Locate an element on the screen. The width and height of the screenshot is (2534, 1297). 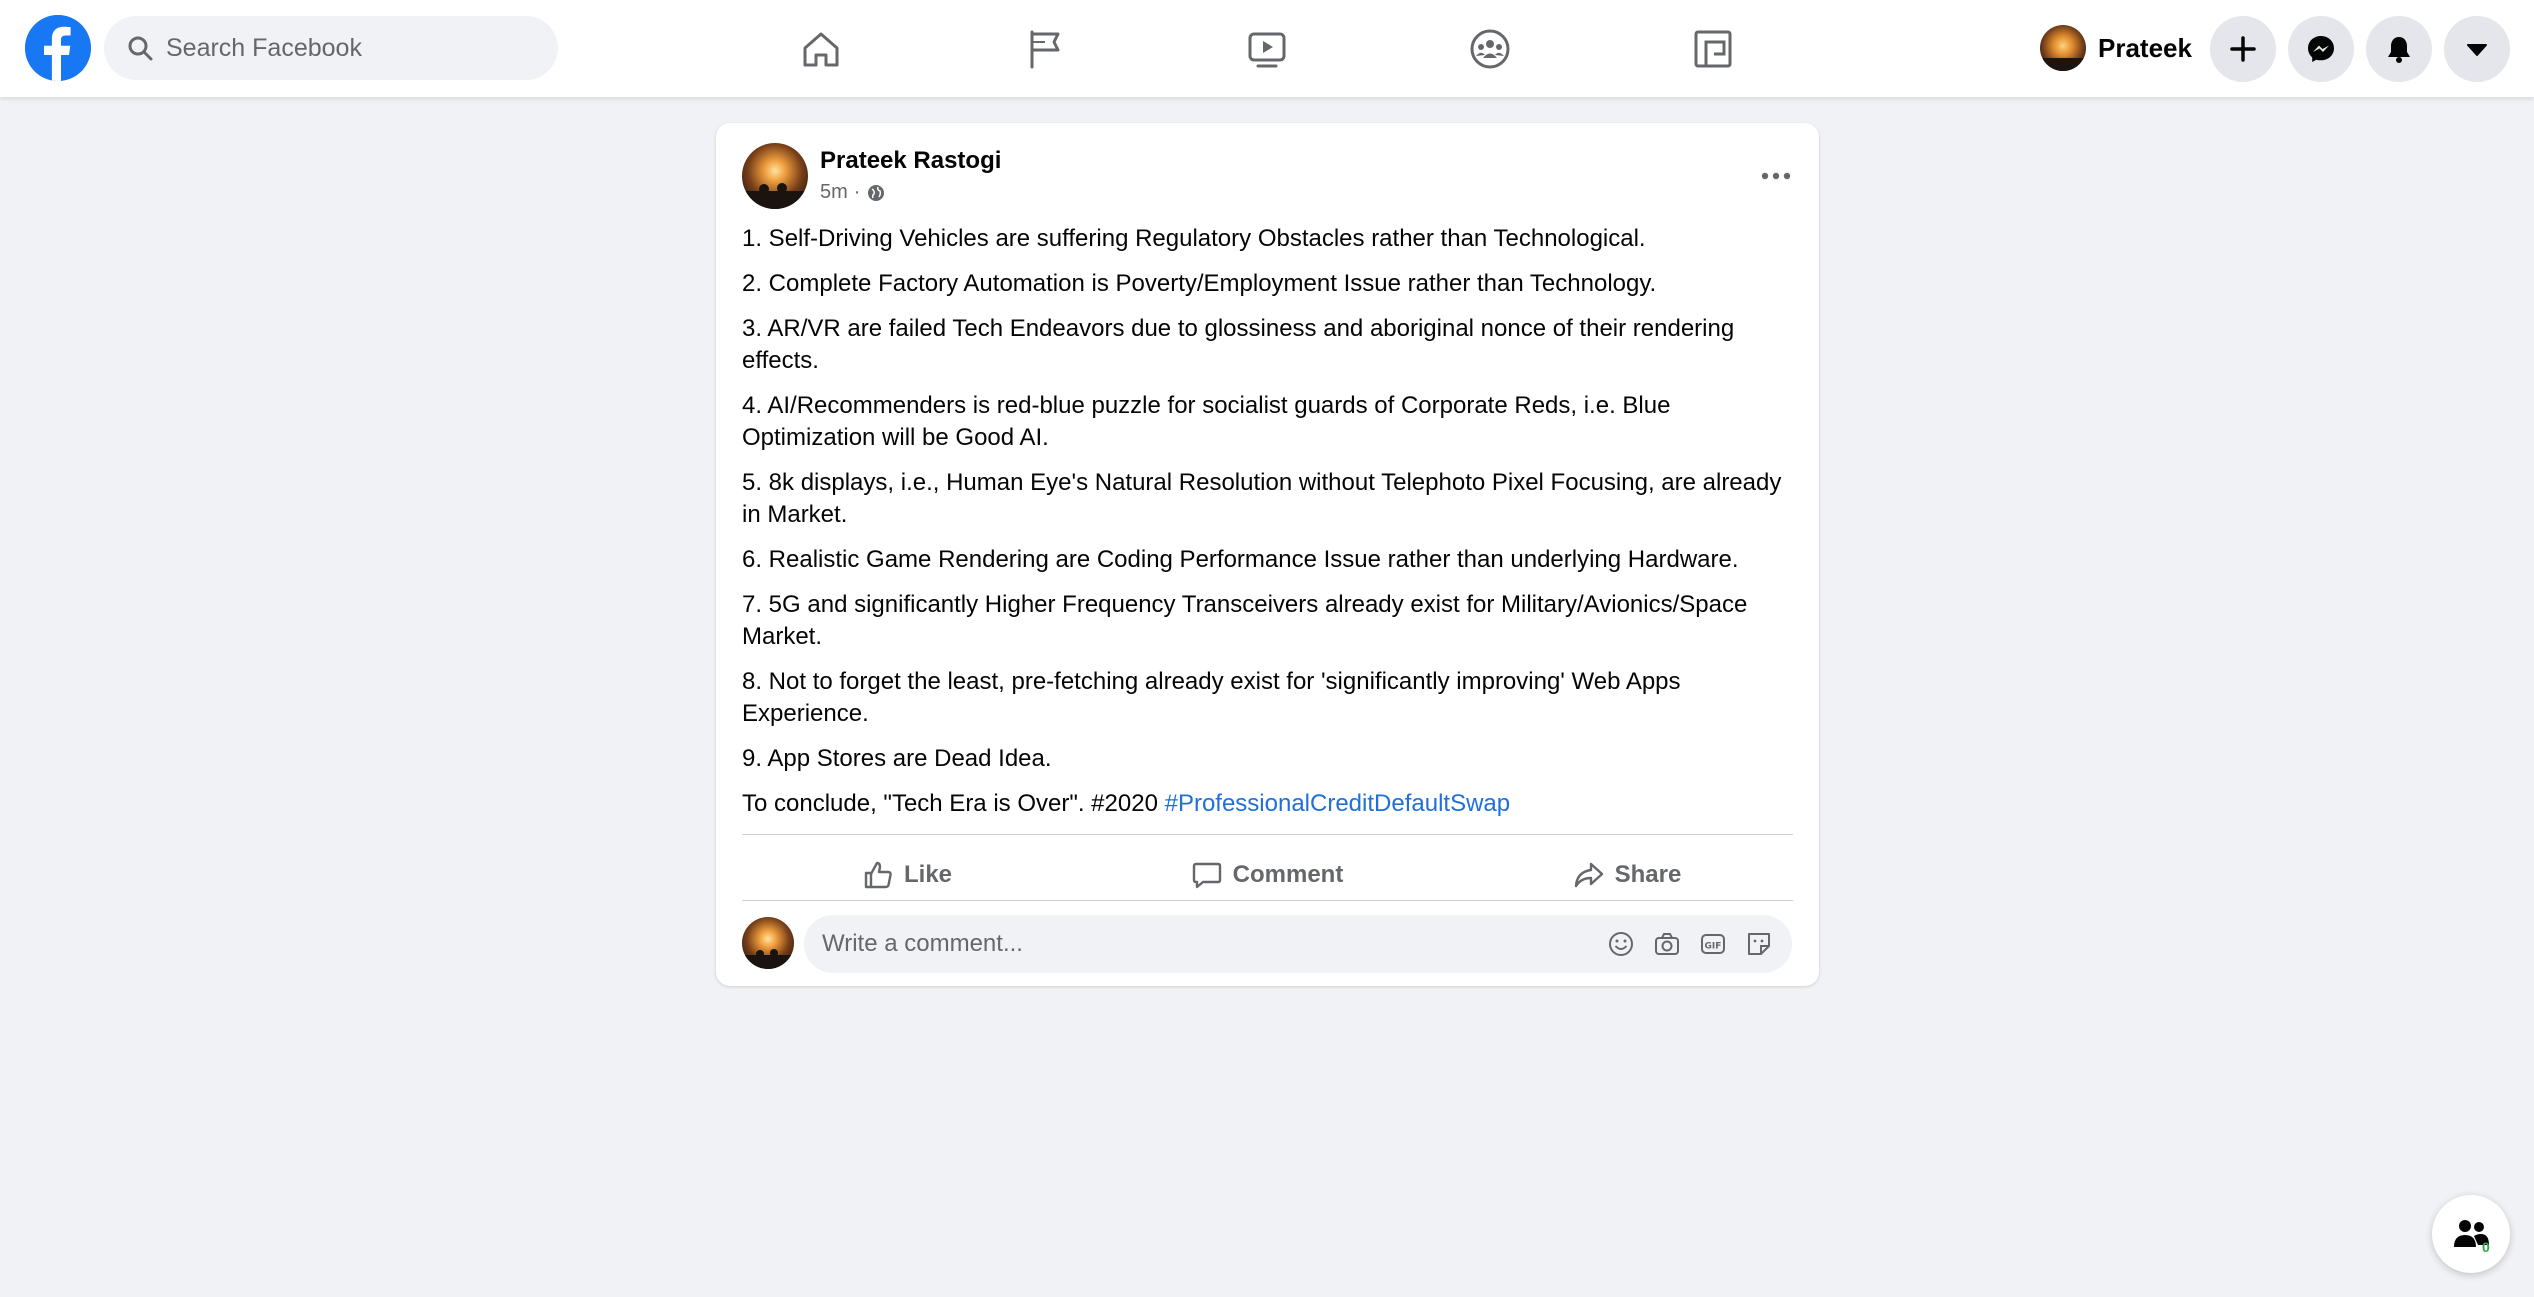
sticker-icon is located at coordinates (1759, 944).